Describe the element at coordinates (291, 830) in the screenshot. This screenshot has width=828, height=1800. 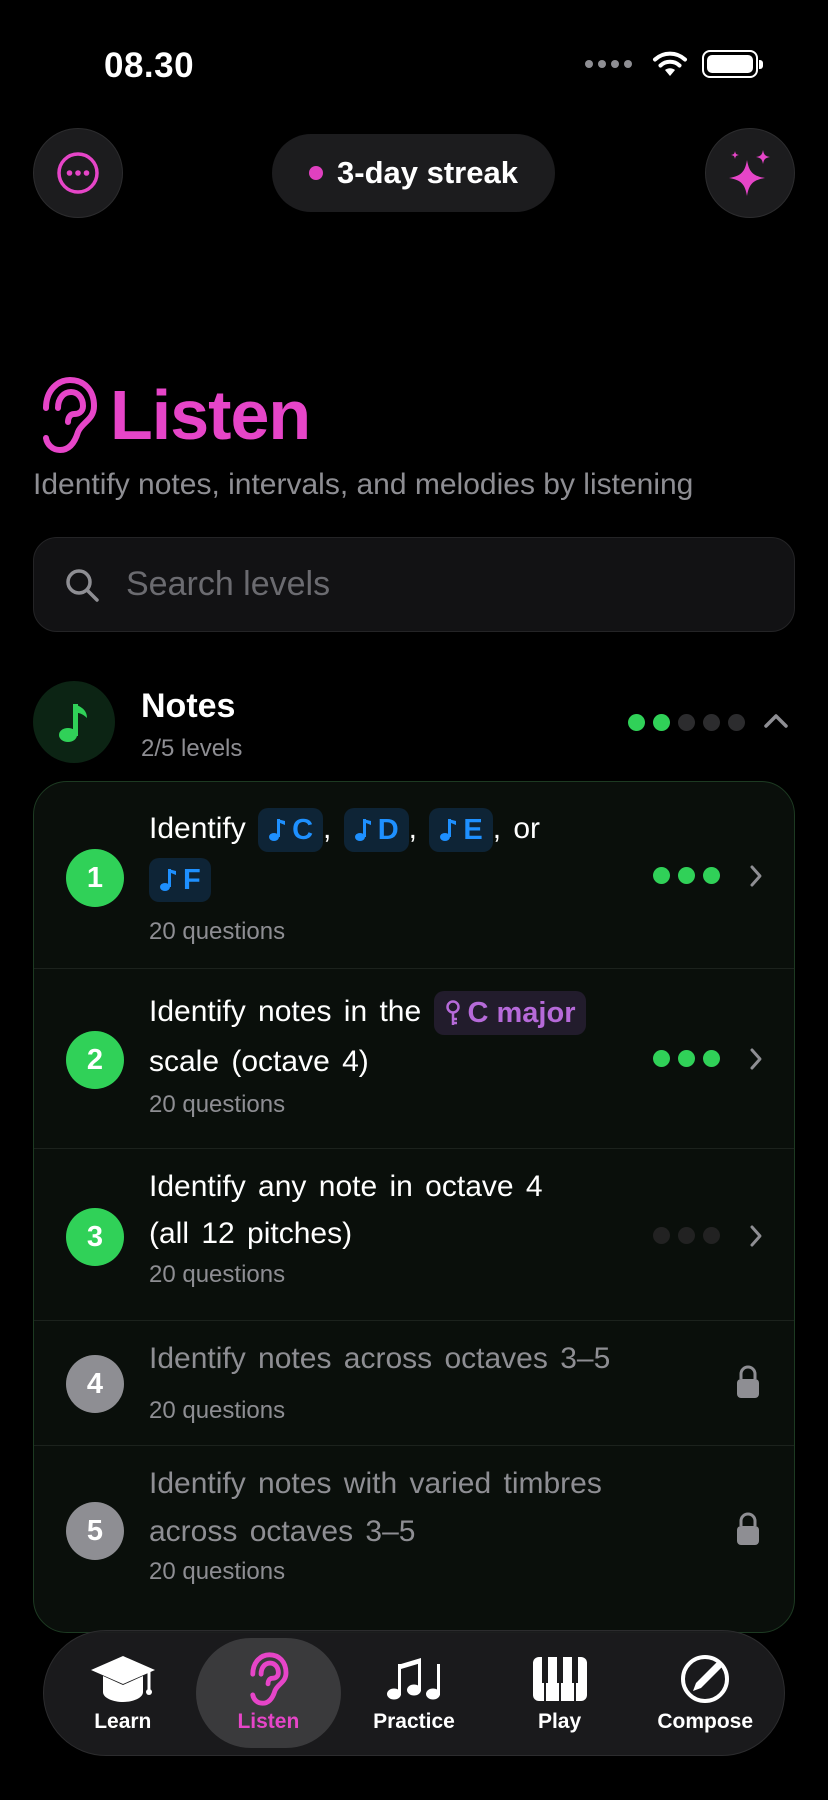
I see `note-chip-c: C` at that location.